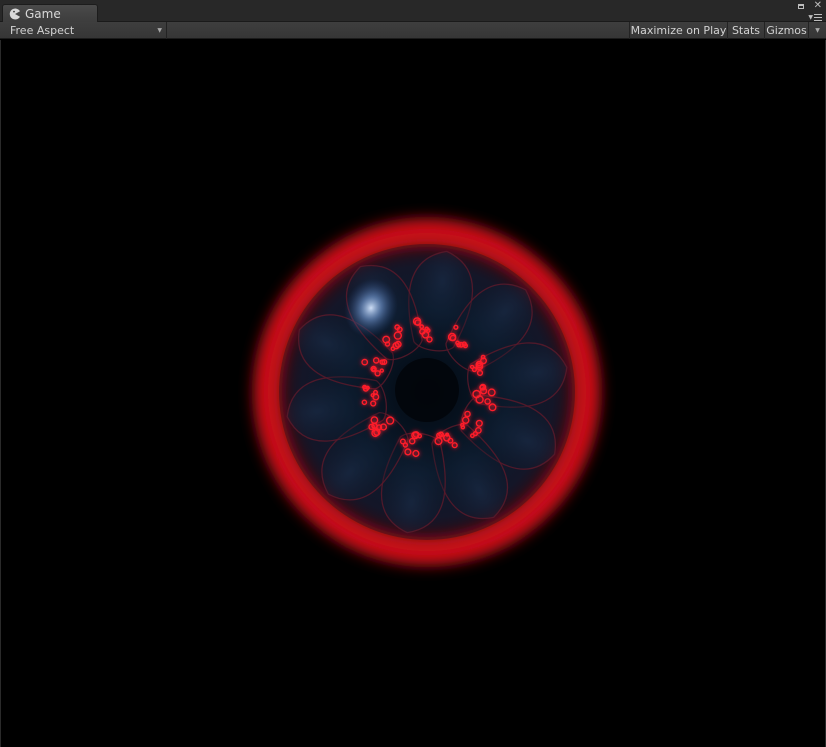  I want to click on tab-menu-button: ▼, so click(815, 17).